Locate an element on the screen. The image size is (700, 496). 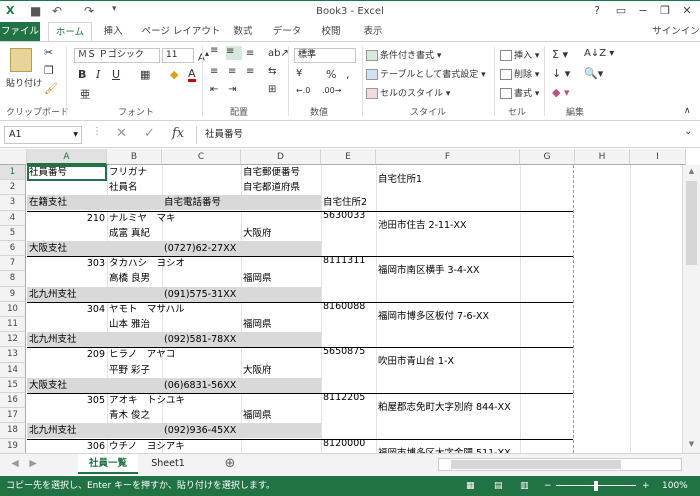
insert-cells-button: 挿入 ▾ is located at coordinates (519, 54).